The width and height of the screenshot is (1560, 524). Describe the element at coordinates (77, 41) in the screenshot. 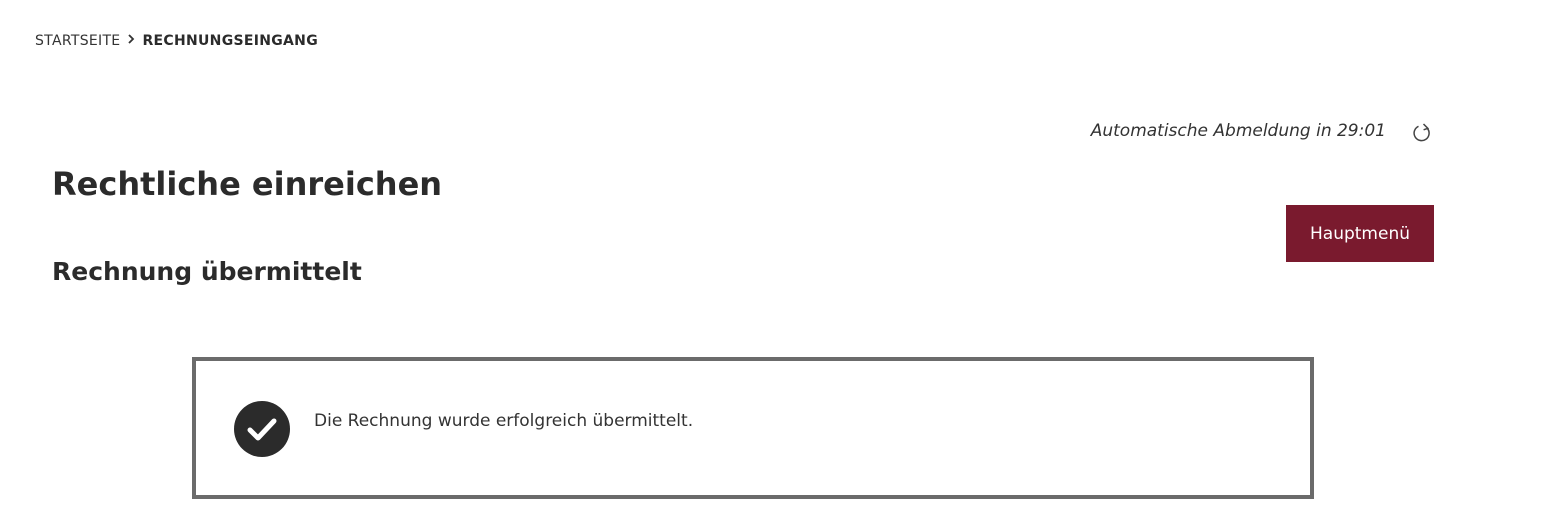

I see `breadcrumb-home-link: STARTSEITE` at that location.